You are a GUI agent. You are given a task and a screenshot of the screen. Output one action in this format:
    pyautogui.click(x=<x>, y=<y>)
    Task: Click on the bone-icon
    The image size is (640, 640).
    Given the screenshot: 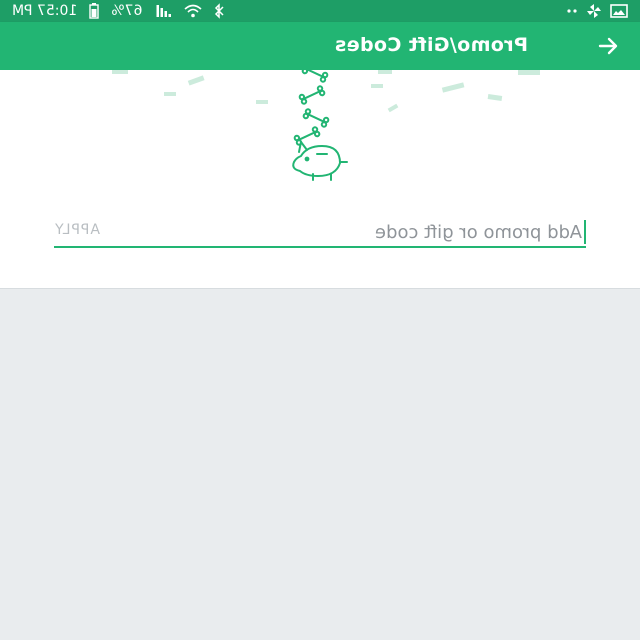 What is the action you would take?
    pyautogui.click(x=311, y=108)
    